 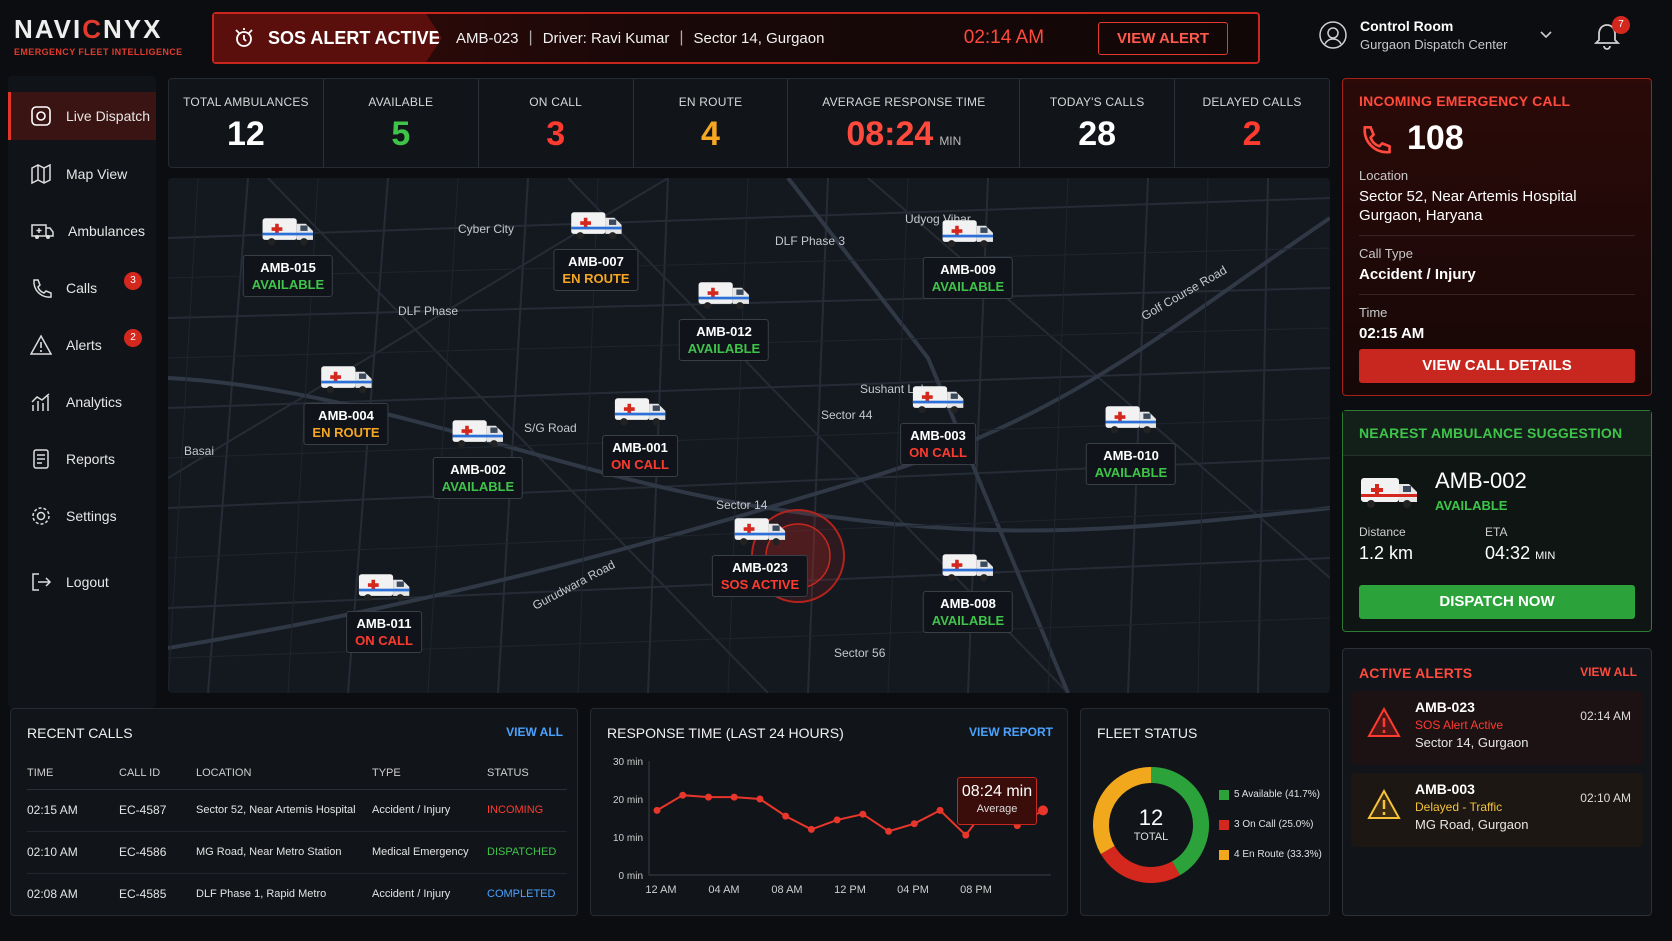 I want to click on phone-icon, so click(x=42, y=288).